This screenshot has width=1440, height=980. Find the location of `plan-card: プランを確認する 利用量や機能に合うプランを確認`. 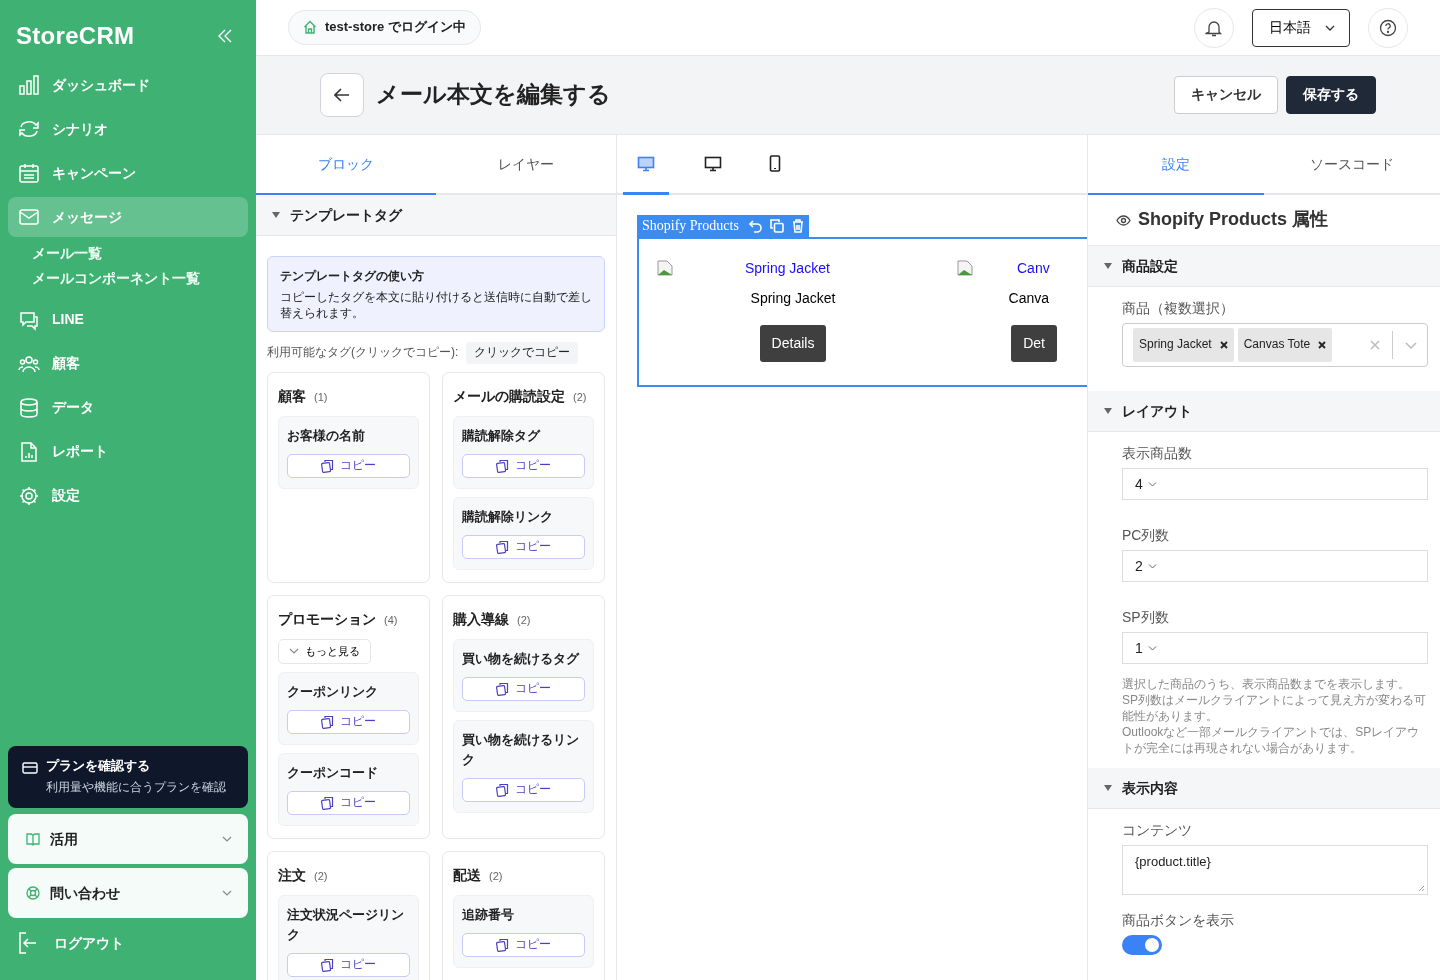

plan-card: プランを確認する 利用量や機能に合うプランを確認 is located at coordinates (128, 776).